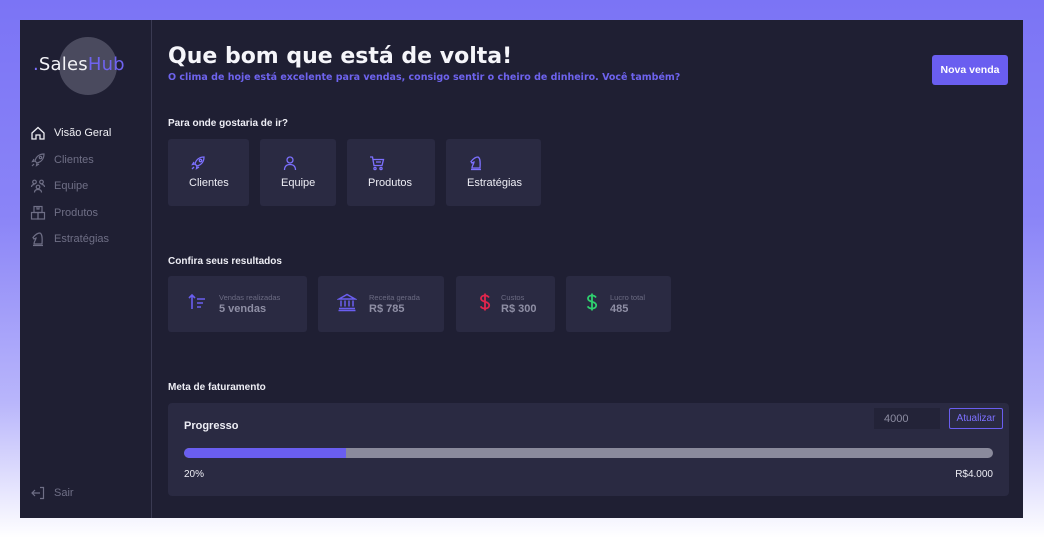 The width and height of the screenshot is (1044, 538). Describe the element at coordinates (82, 239) in the screenshot. I see `sidebar-item-label: Estratégias` at that location.